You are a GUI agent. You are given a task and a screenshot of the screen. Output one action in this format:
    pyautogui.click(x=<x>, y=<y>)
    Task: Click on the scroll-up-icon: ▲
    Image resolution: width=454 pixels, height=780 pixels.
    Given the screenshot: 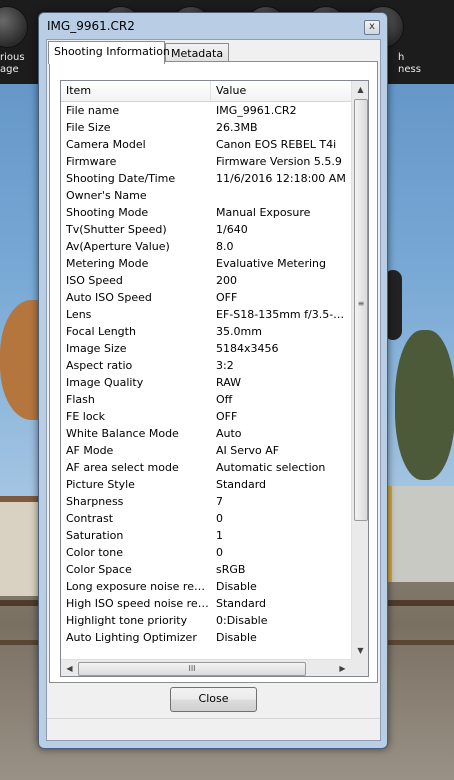 What is the action you would take?
    pyautogui.click(x=360, y=89)
    